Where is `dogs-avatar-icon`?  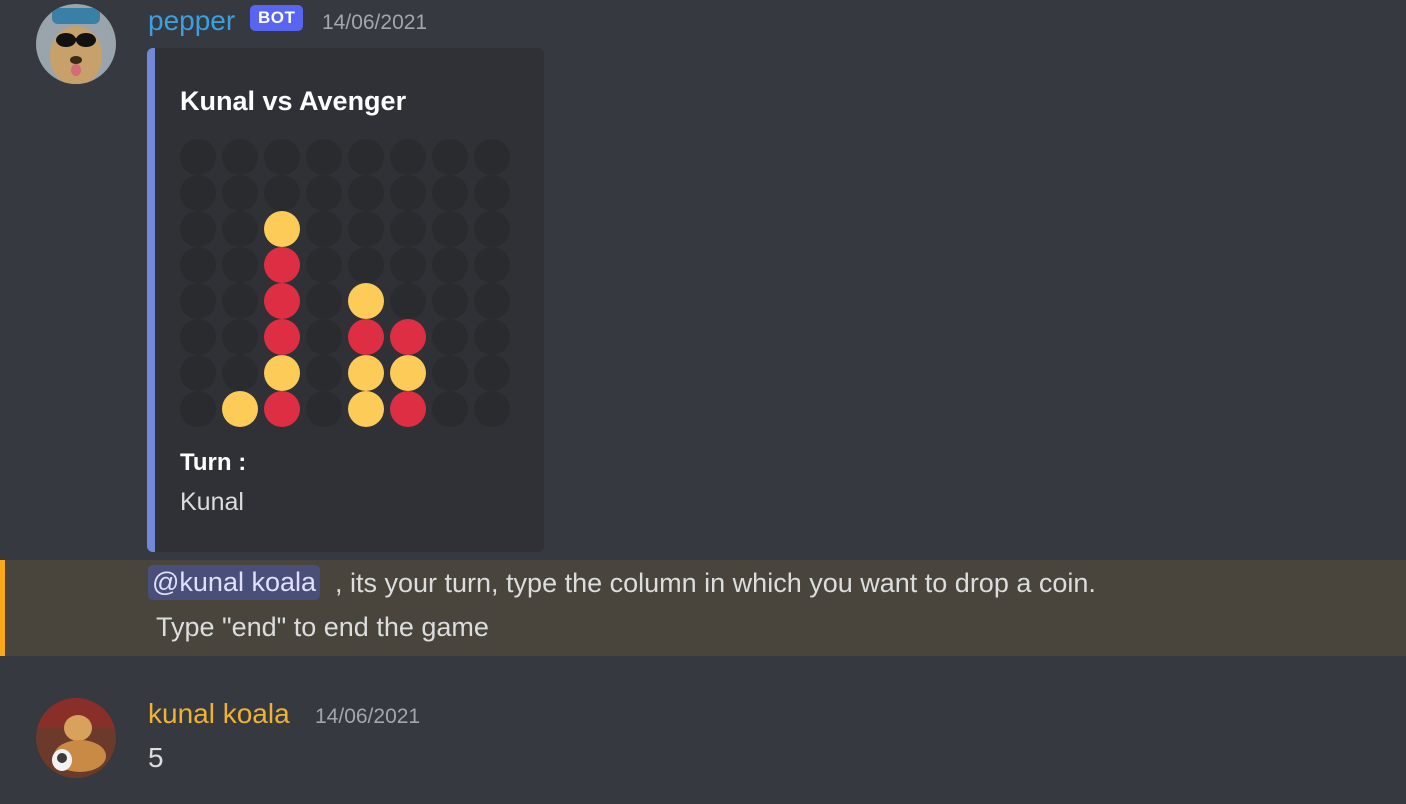
dogs-avatar-icon is located at coordinates (76, 738).